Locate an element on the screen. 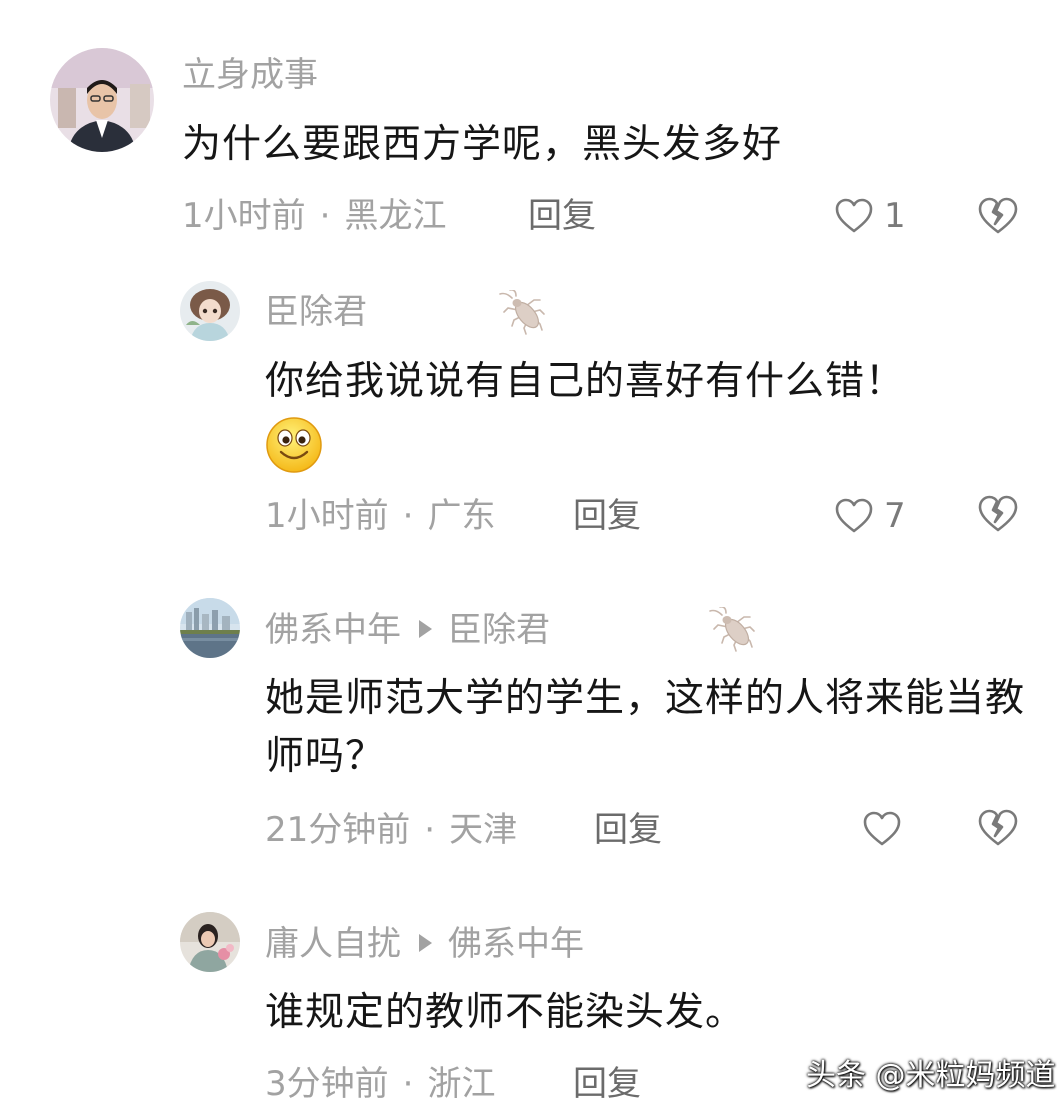 The image size is (1057, 1108). username: 臣除君 is located at coordinates (316, 312).